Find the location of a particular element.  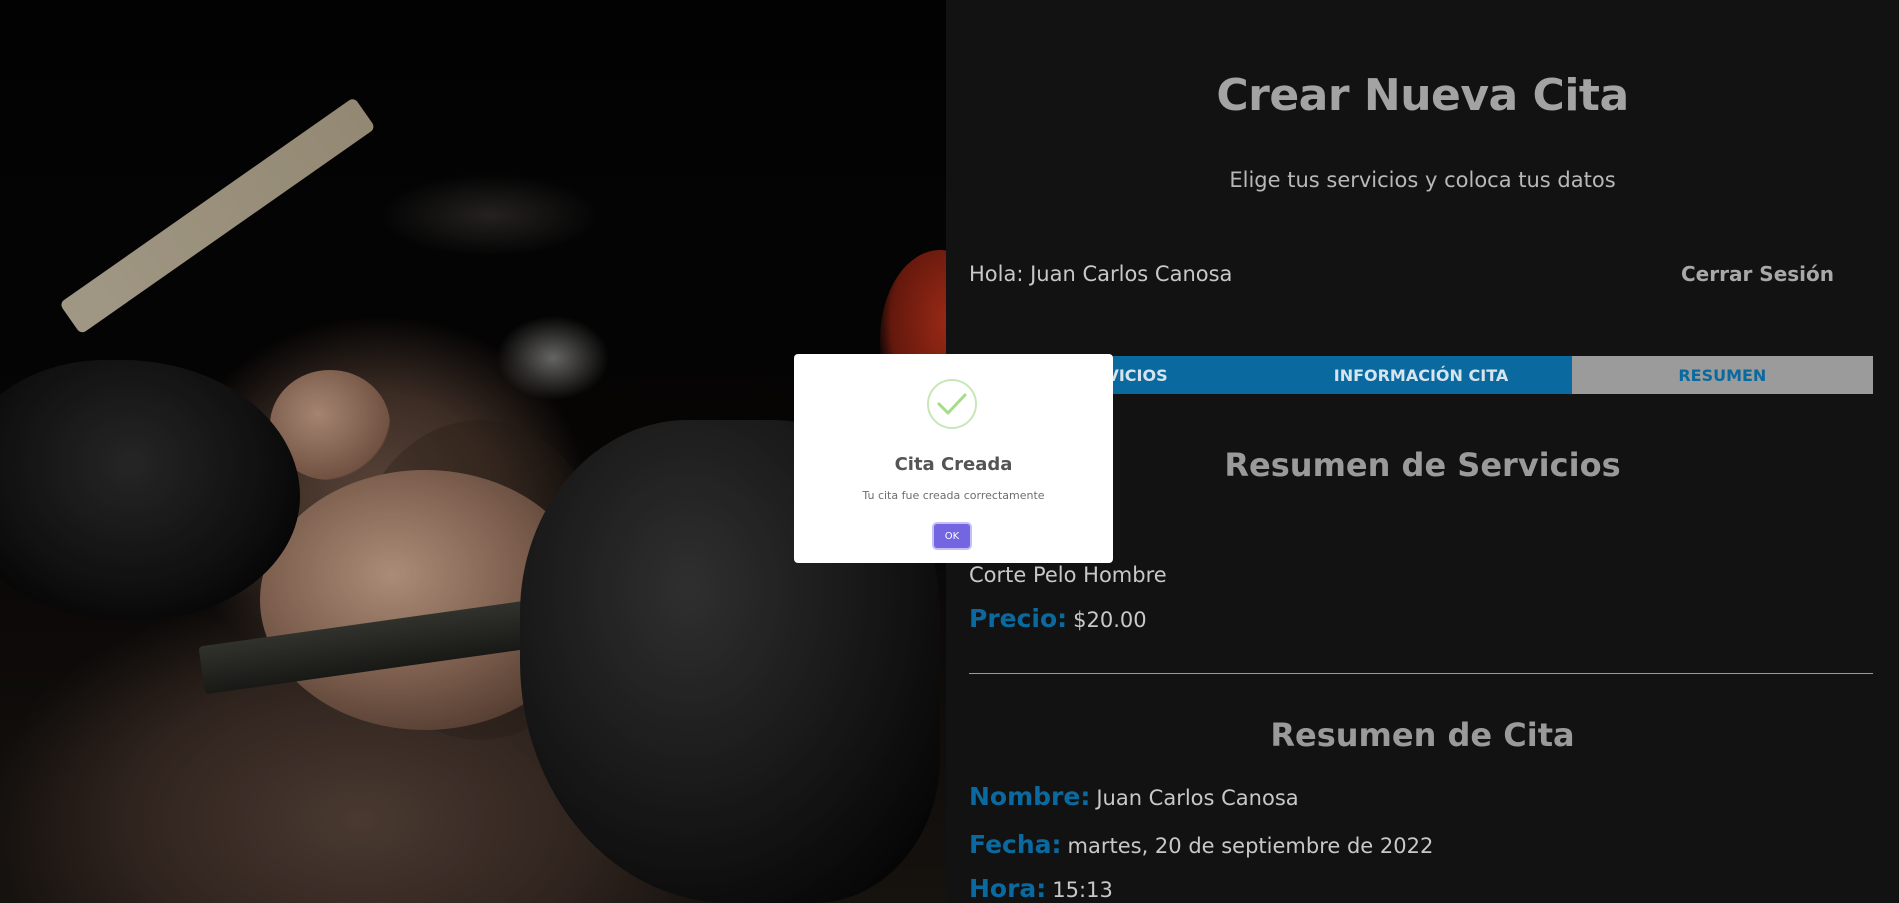

tab-informacion-cita: INFORMACIÓN CITA is located at coordinates (1421, 375).